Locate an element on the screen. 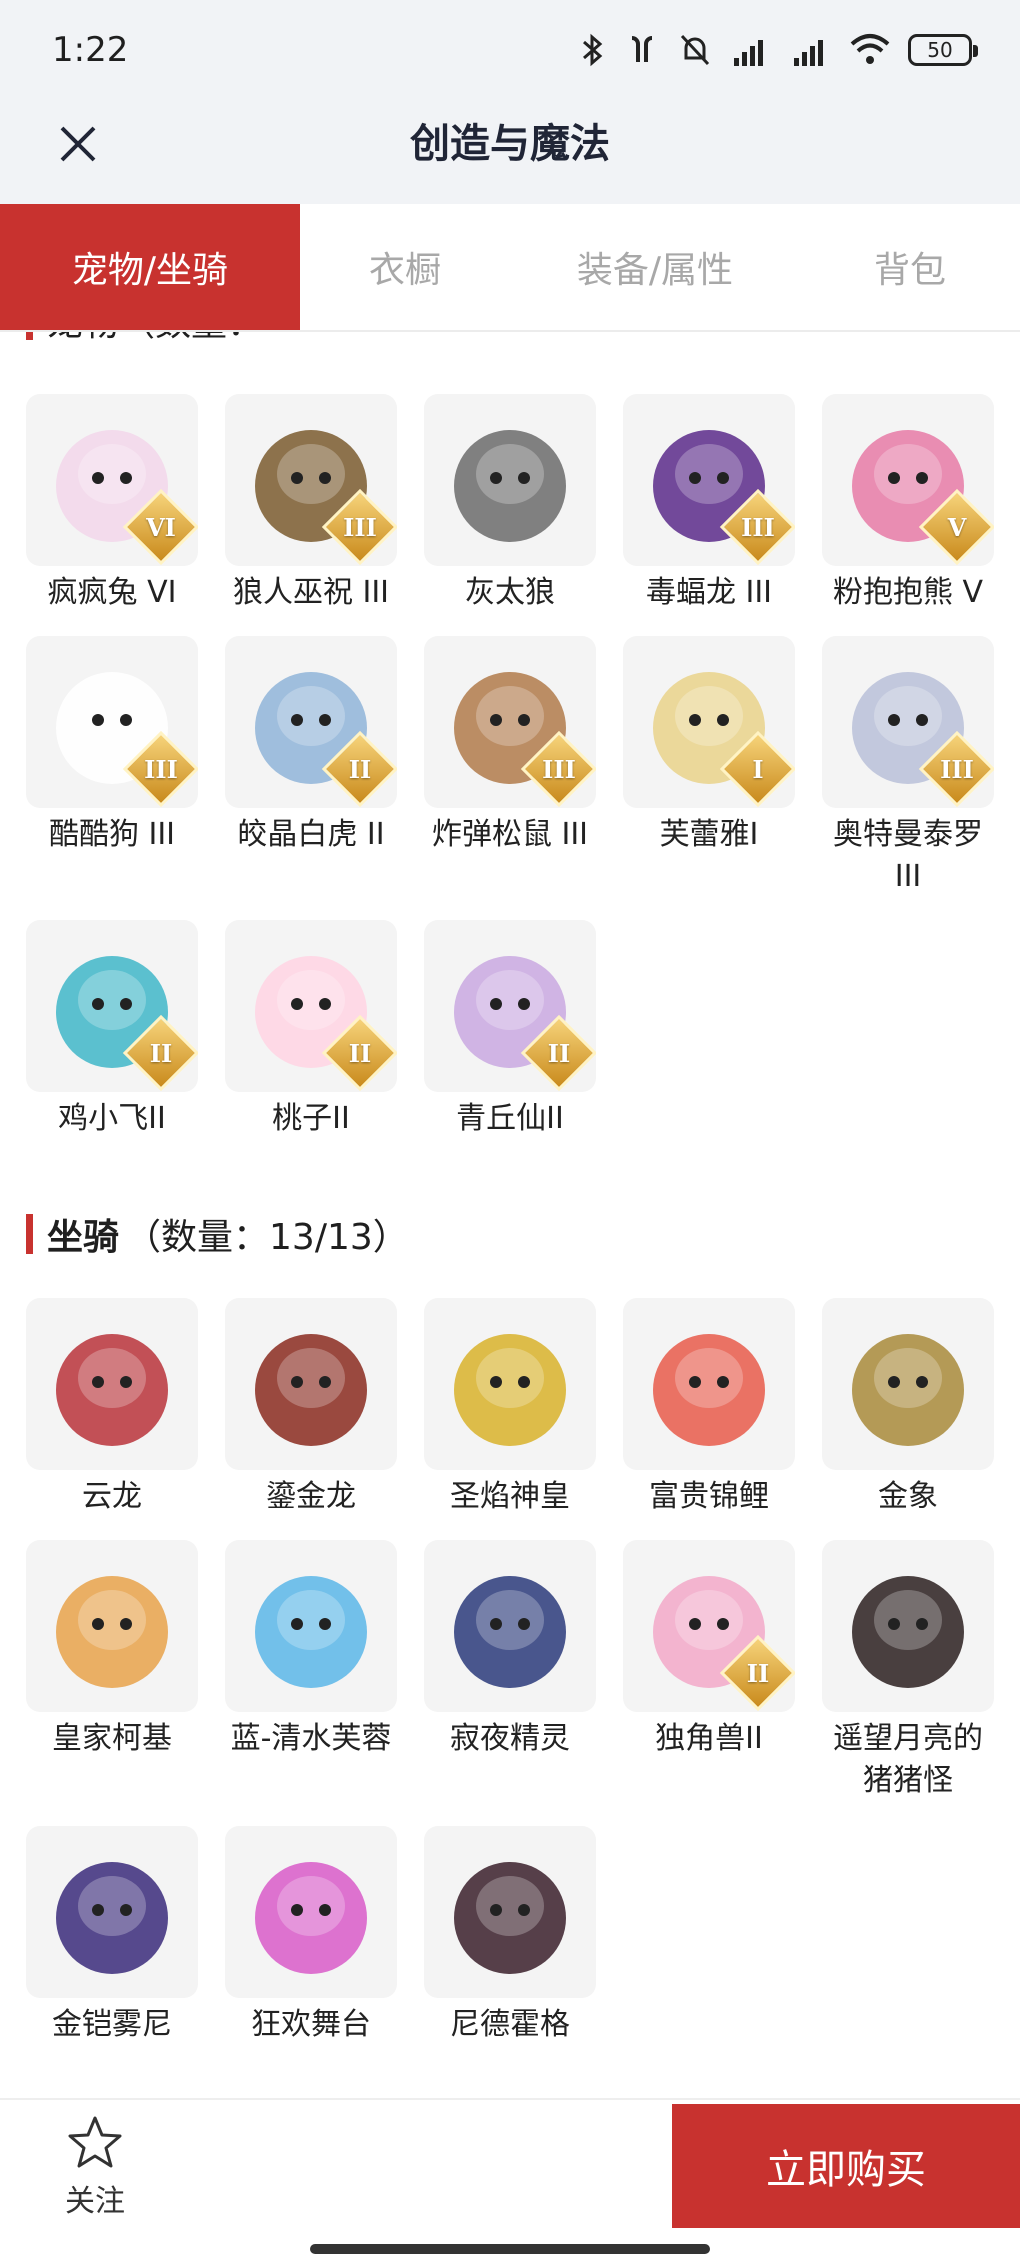  item-name: 皇家柯基 is located at coordinates (112, 1738).